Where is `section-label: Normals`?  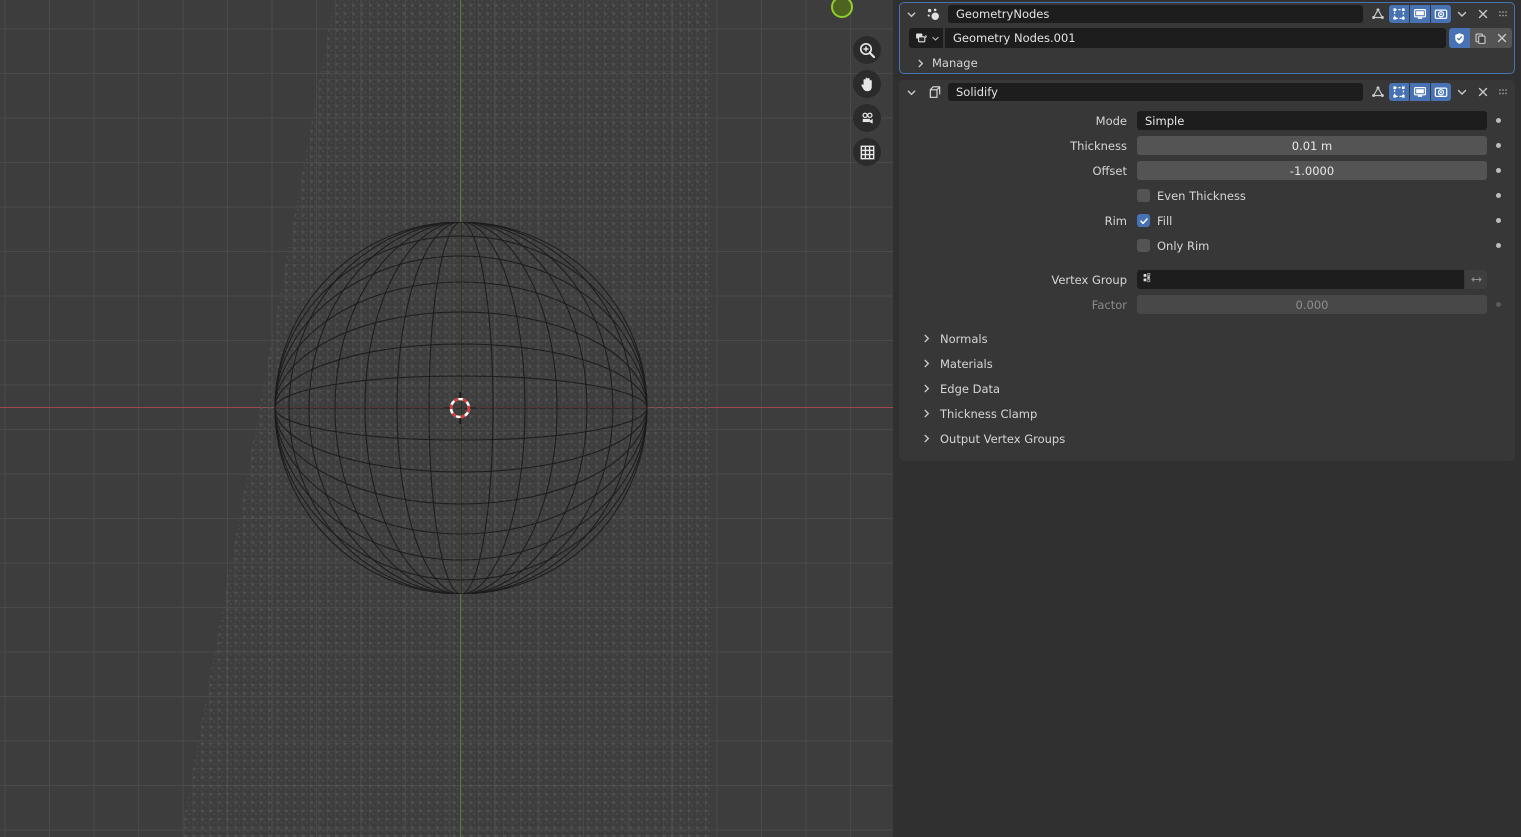
section-label: Normals is located at coordinates (964, 338).